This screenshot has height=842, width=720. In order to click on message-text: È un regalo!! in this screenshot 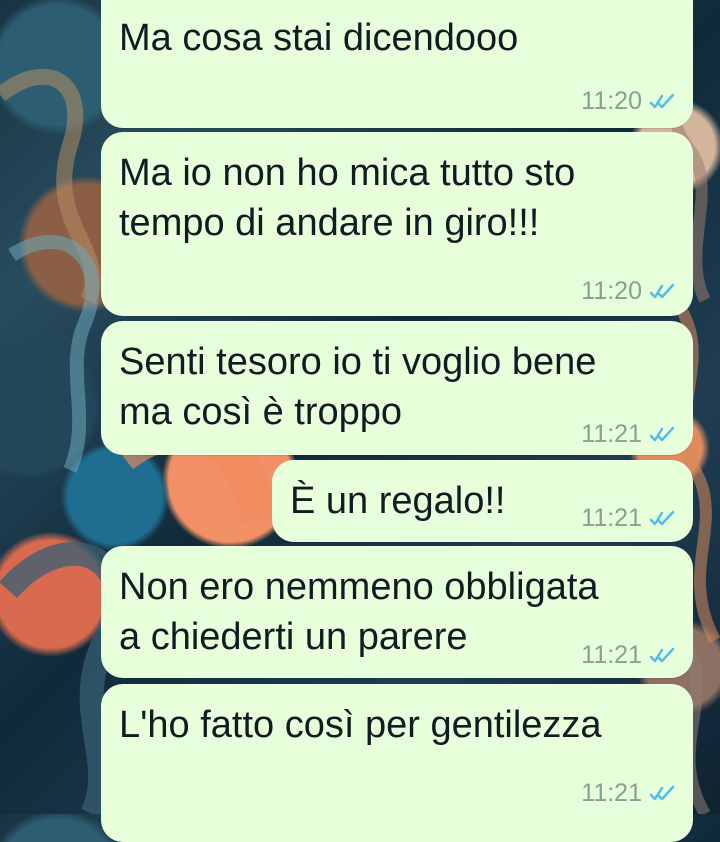, I will do `click(398, 501)`.